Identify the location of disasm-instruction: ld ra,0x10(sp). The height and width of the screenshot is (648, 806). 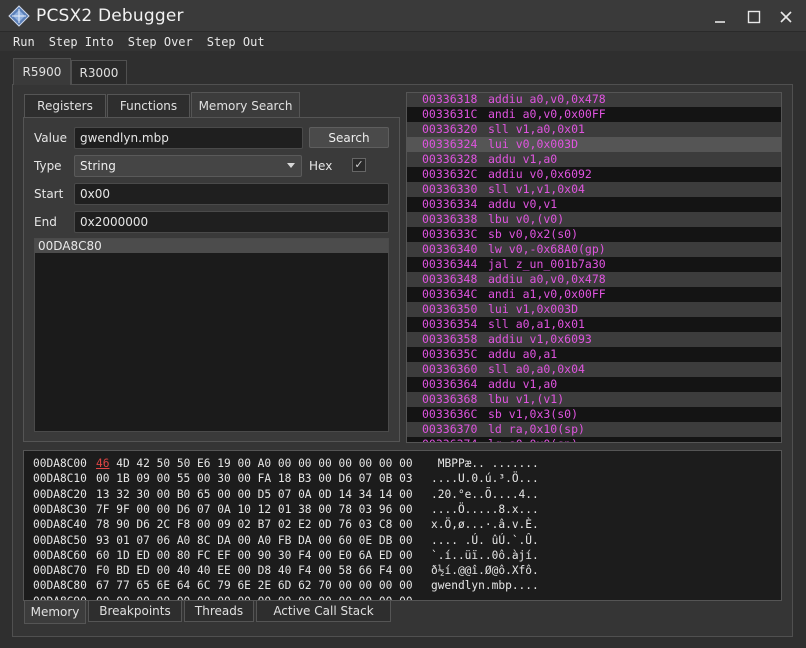
(536, 429).